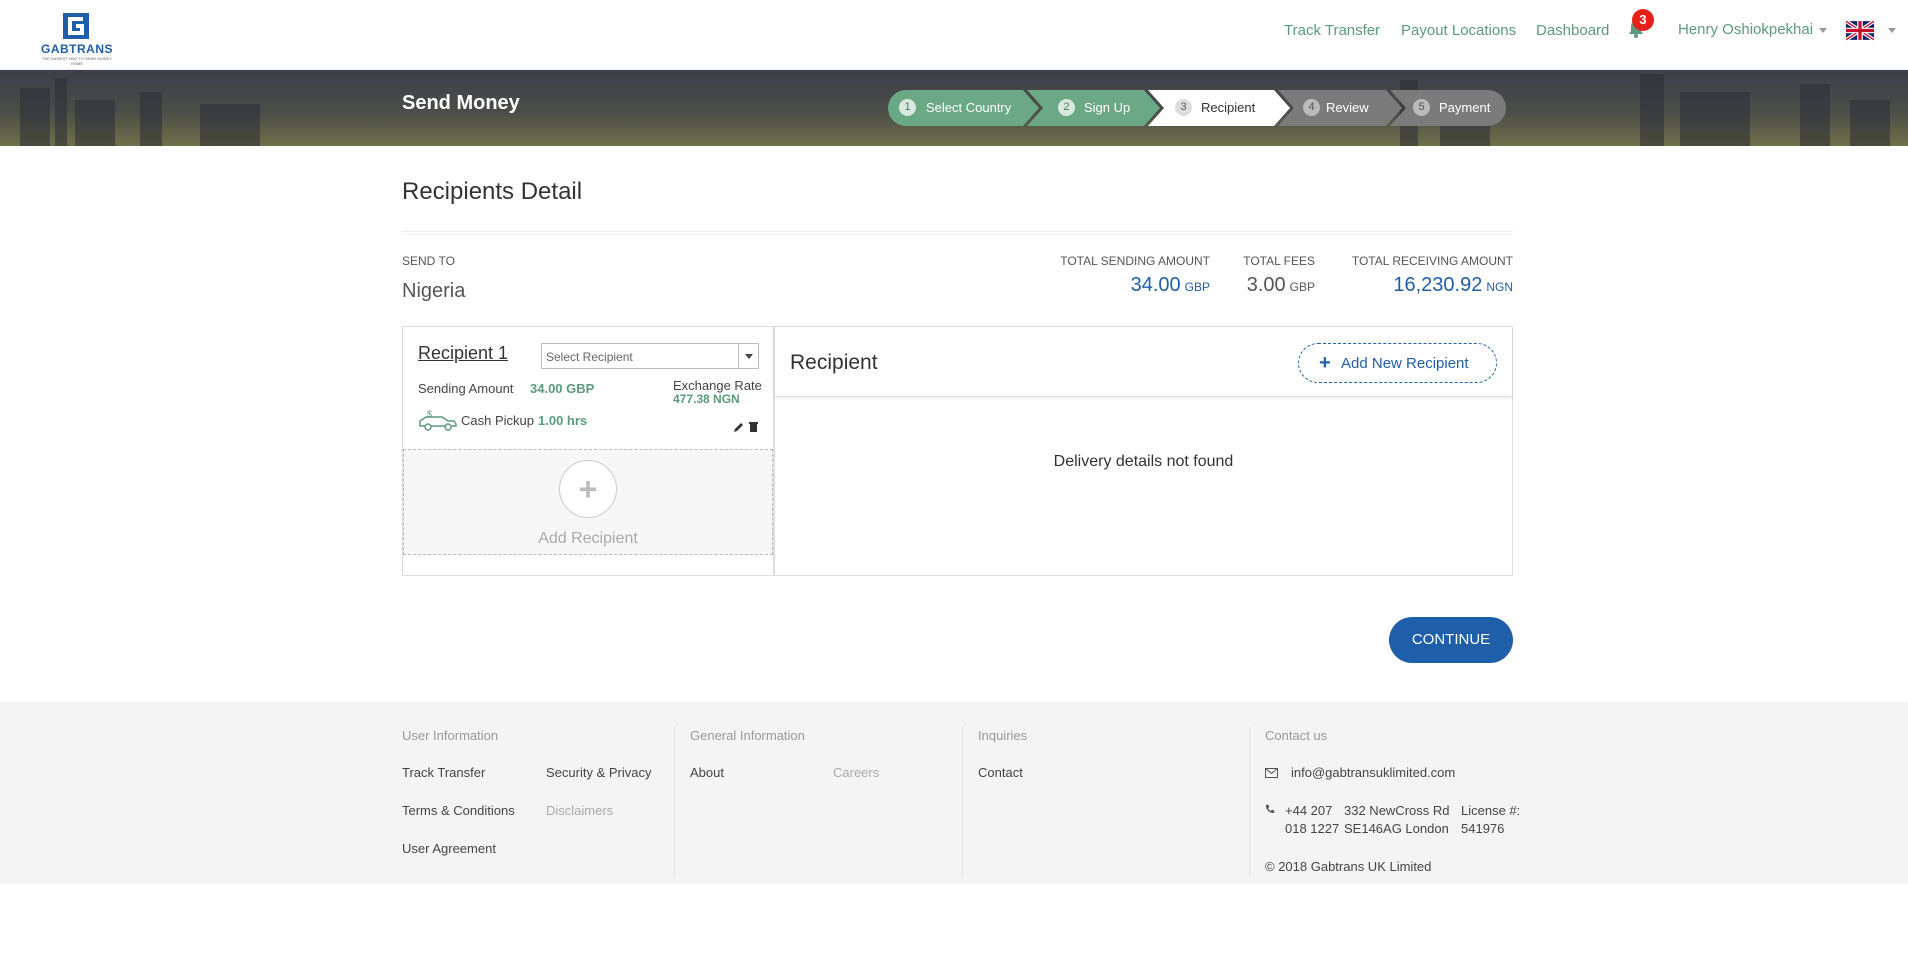 The height and width of the screenshot is (964, 1908). What do you see at coordinates (1483, 828) in the screenshot?
I see `contact-license-number: 541976` at bounding box center [1483, 828].